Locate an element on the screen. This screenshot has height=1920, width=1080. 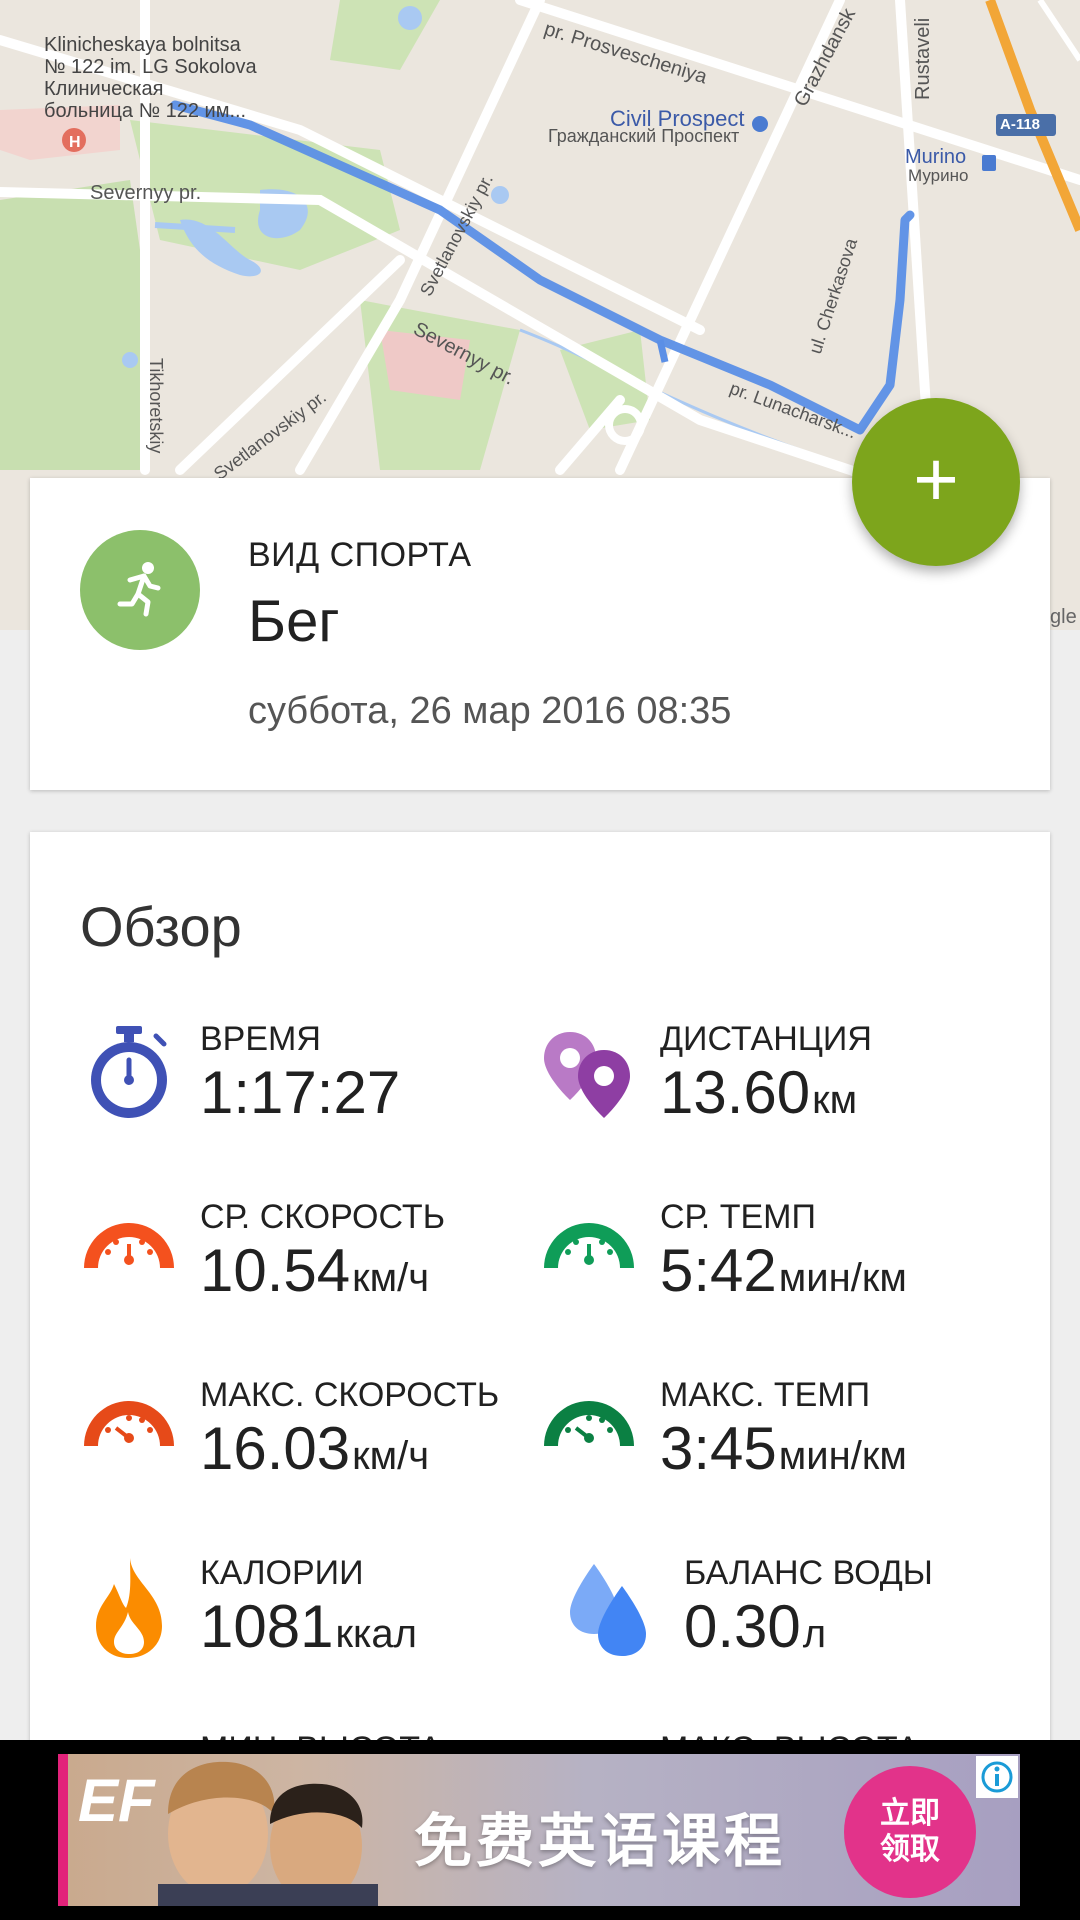
stat-calories-label: КАЛОРИИ is located at coordinates (282, 1573).